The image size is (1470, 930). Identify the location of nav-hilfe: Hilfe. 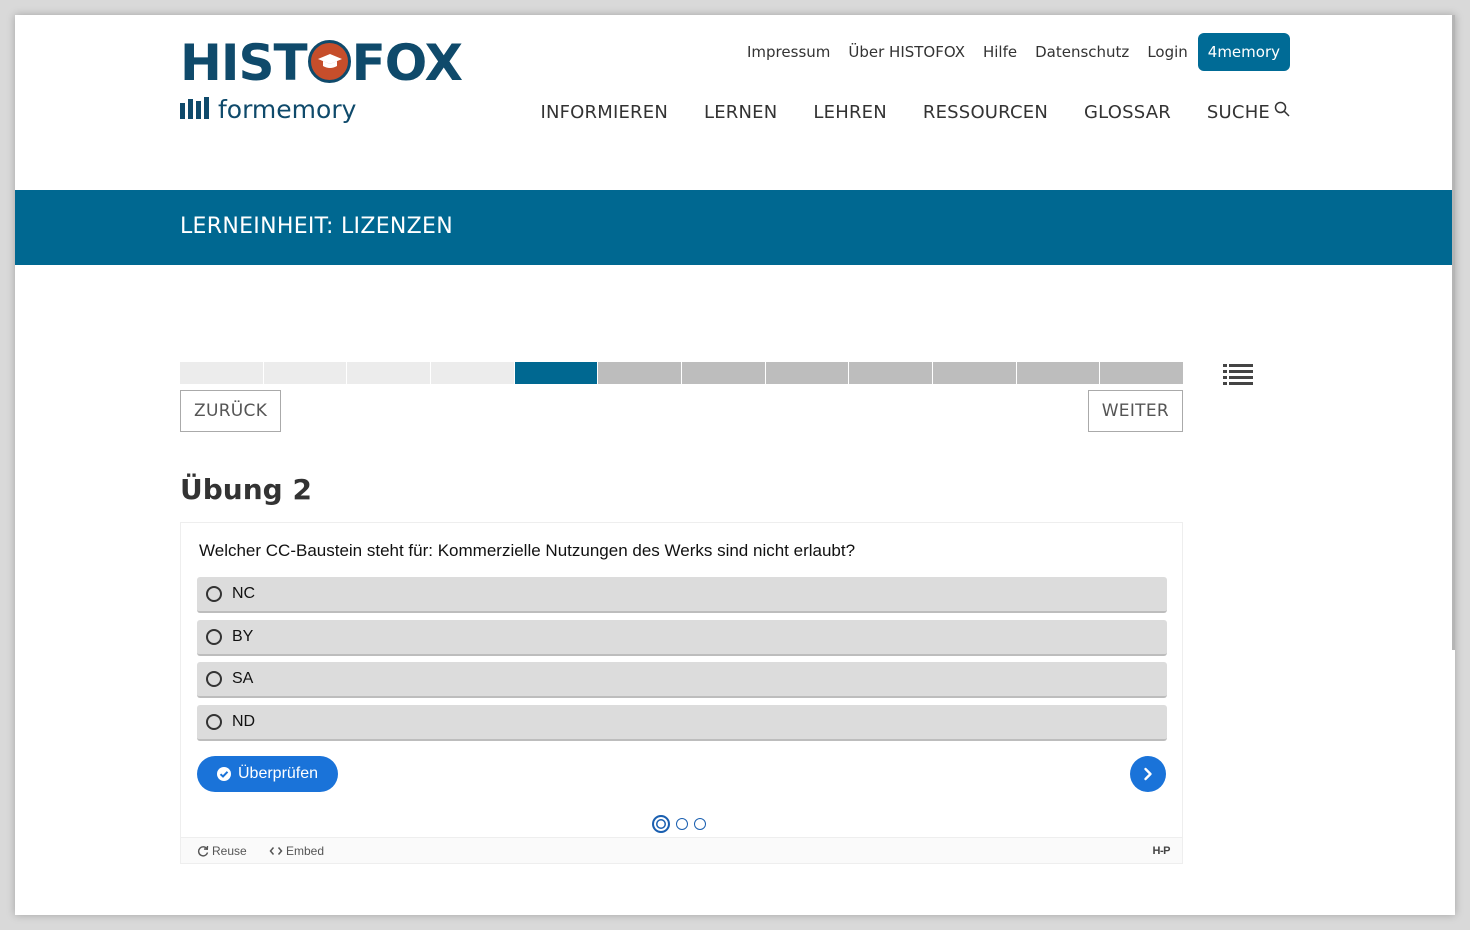
(1000, 52).